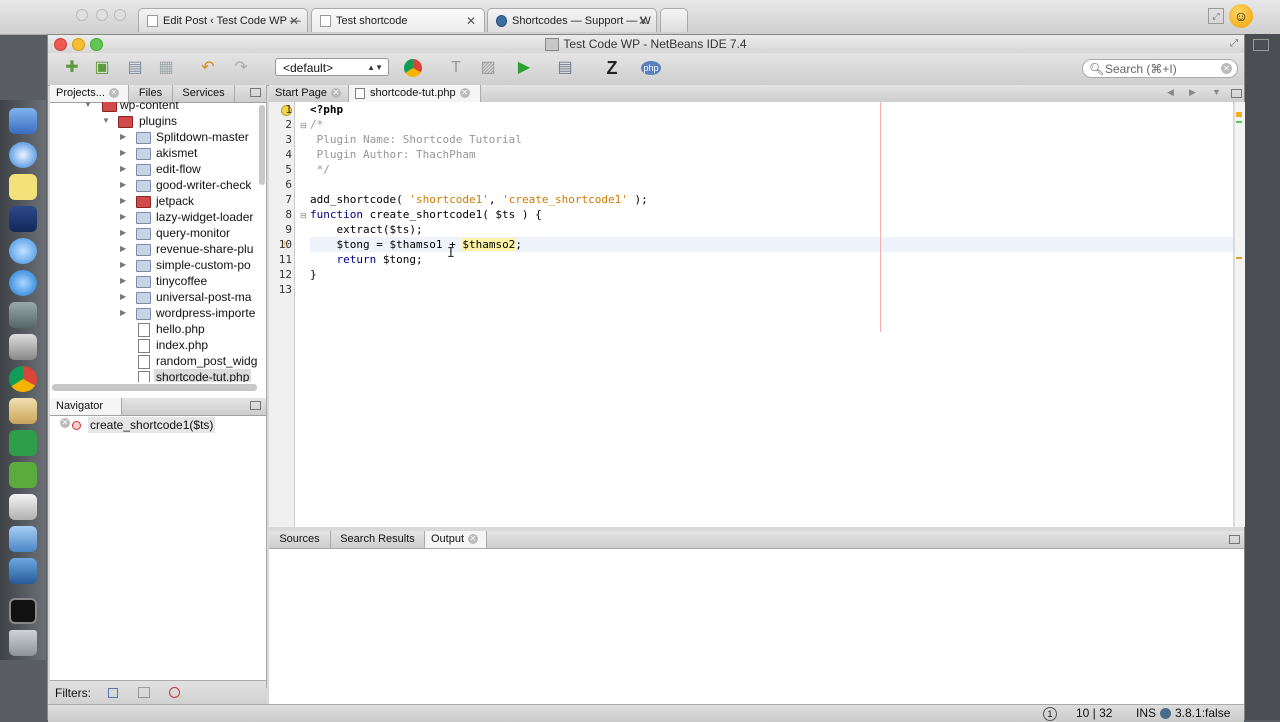  What do you see at coordinates (82, 15) in the screenshot?
I see `browser-close-button` at bounding box center [82, 15].